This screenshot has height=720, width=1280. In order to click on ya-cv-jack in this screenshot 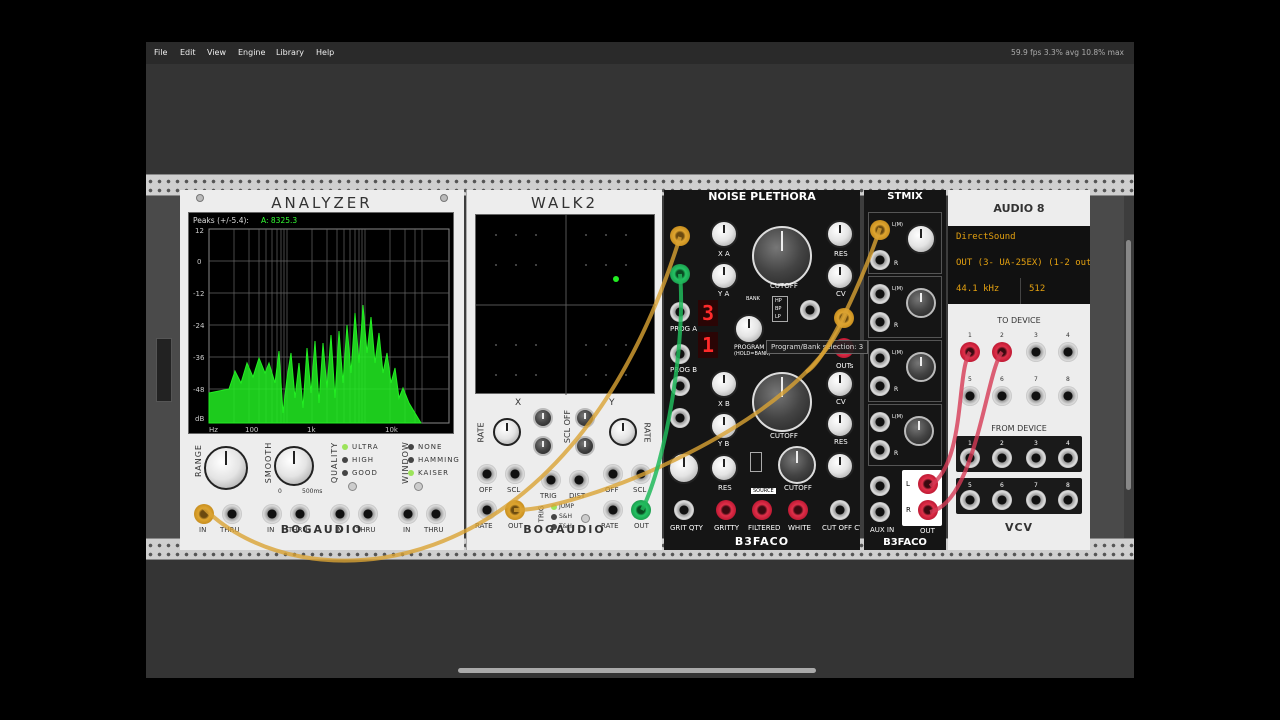, I will do `click(680, 274)`.